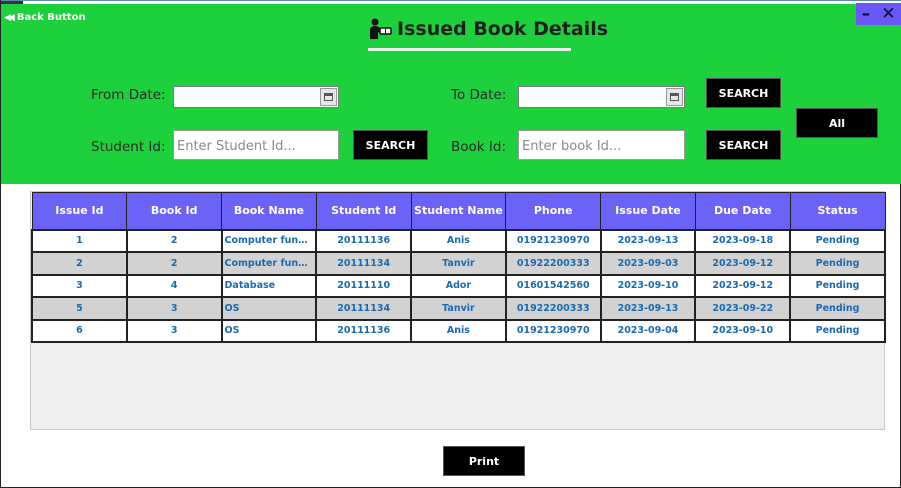 This screenshot has height=488, width=901. Describe the element at coordinates (837, 123) in the screenshot. I see `all-button: All` at that location.